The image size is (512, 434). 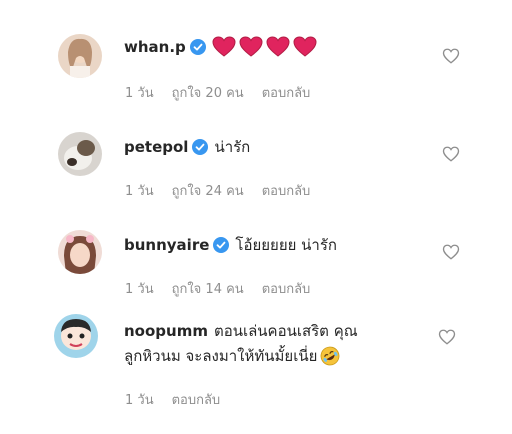 What do you see at coordinates (264, 46) in the screenshot?
I see `comment-emoji-hearts` at bounding box center [264, 46].